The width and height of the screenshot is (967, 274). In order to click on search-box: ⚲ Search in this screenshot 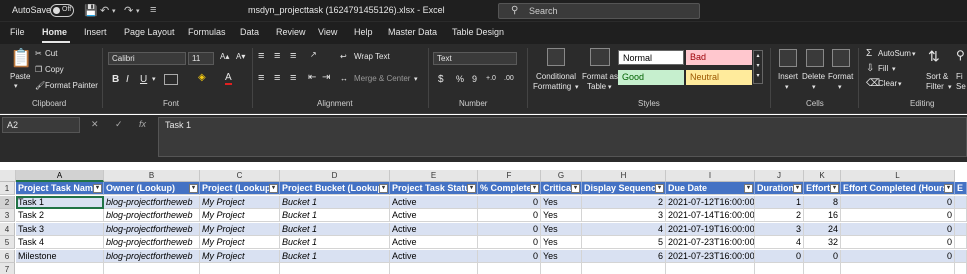, I will do `click(599, 11)`.